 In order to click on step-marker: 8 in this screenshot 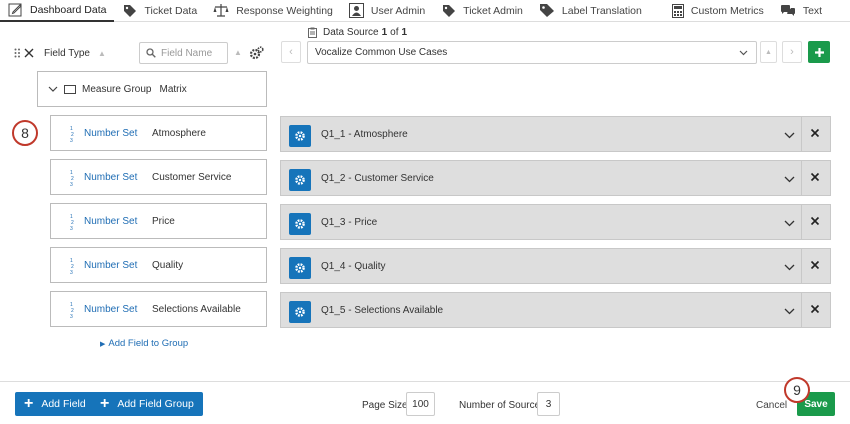, I will do `click(25, 133)`.